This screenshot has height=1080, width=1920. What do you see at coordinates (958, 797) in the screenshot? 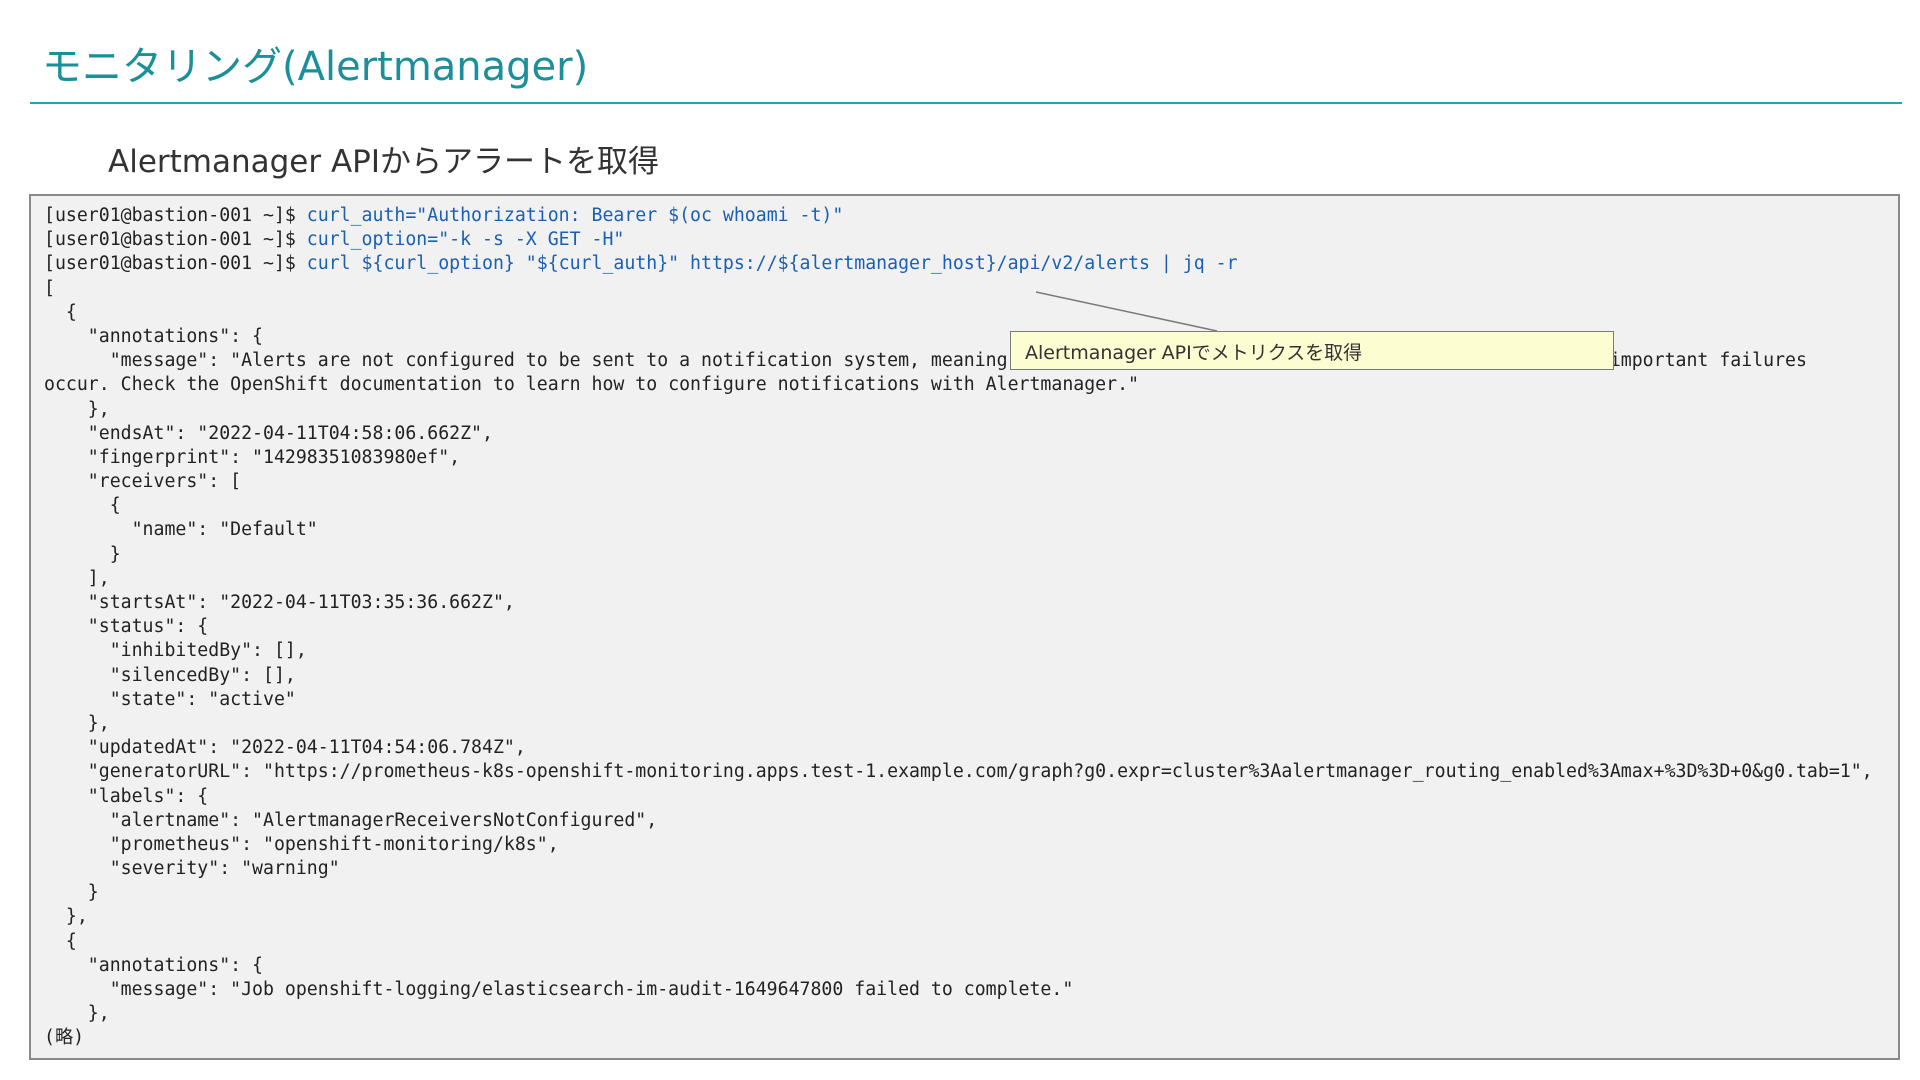
I see `terminal-line: "labels": {` at bounding box center [958, 797].